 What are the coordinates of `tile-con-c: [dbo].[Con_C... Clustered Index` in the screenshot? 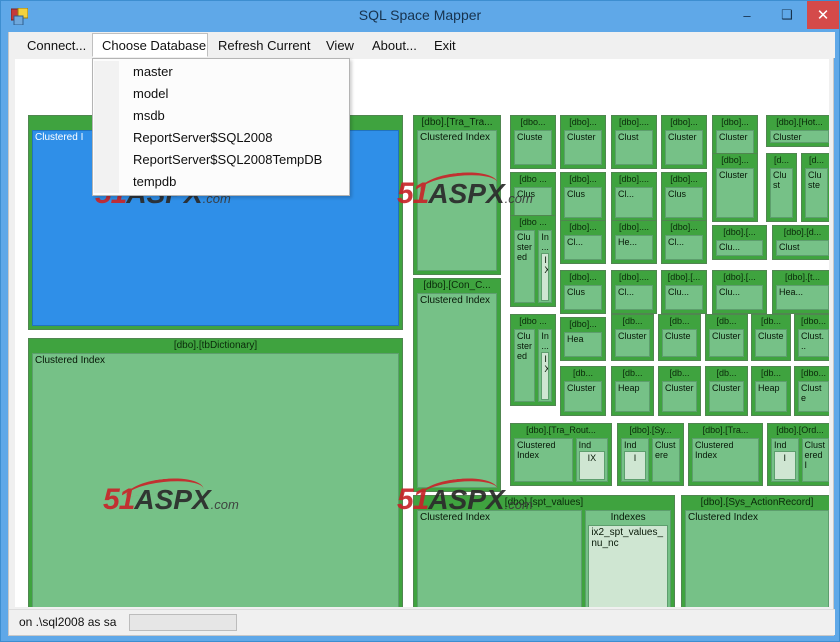 It's located at (457, 385).